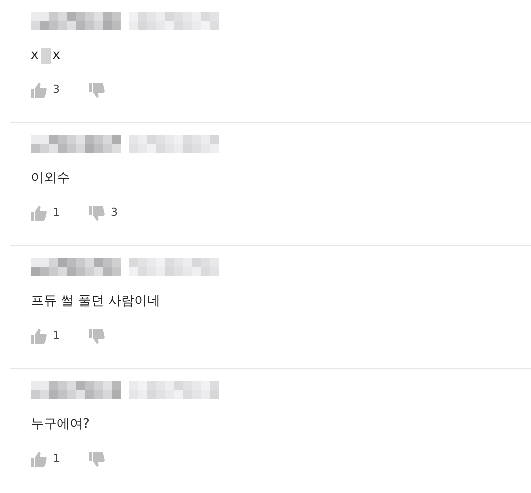 The image size is (531, 493). What do you see at coordinates (95, 302) in the screenshot?
I see `comment-text: 프듀 썰 풀던 사람이네` at bounding box center [95, 302].